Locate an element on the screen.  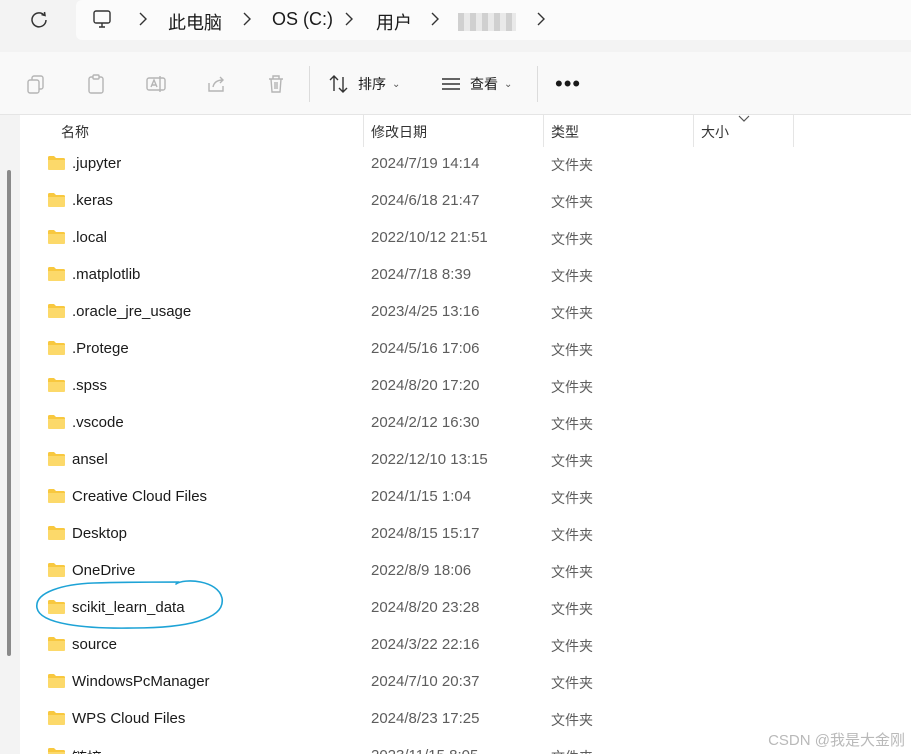
file-name: Desktop is located at coordinates (99, 533).